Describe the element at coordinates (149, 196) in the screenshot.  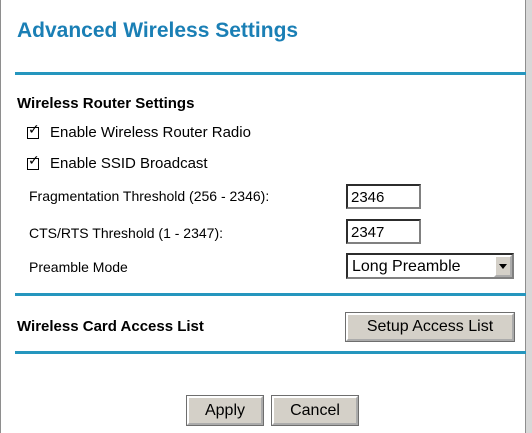
I see `fragmentation-label: Fragmentation Threshold (256 - 2346):` at that location.